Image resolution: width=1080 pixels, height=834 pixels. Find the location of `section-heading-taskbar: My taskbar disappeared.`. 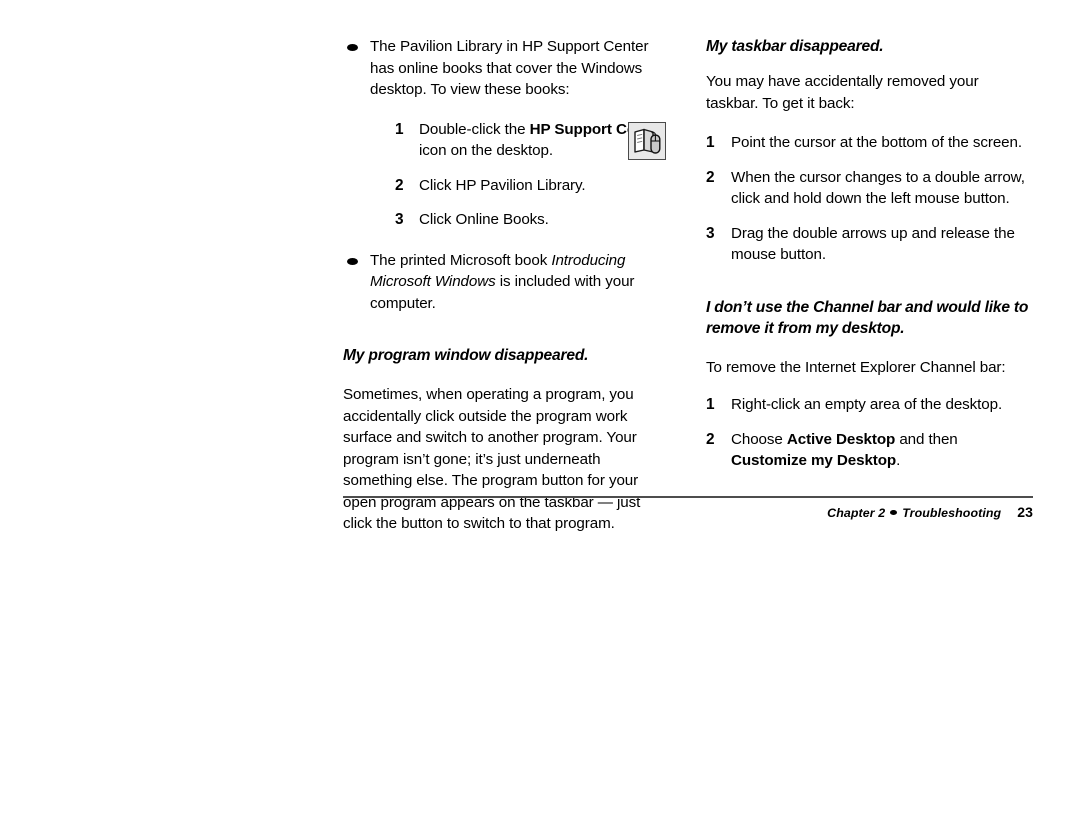

section-heading-taskbar: My taskbar disappeared. is located at coordinates (795, 46).